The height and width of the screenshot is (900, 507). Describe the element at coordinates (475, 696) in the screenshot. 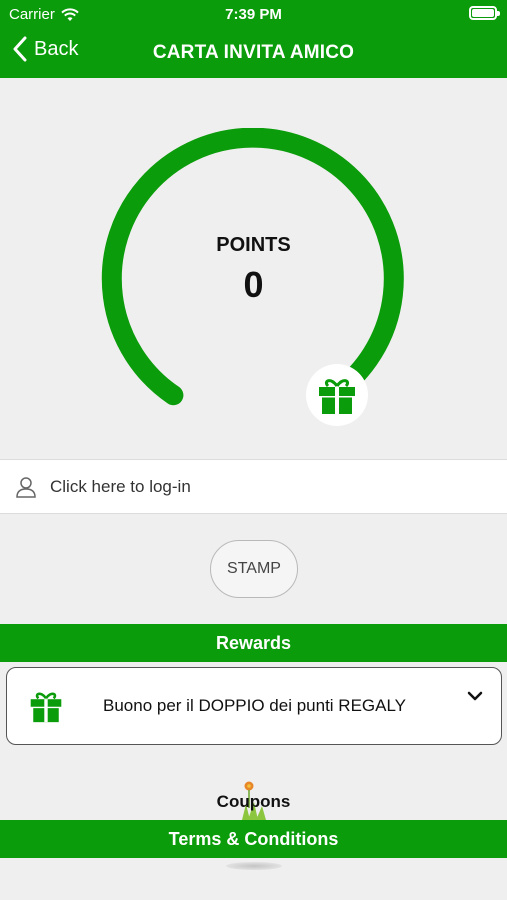

I see `chevron-down-icon` at that location.